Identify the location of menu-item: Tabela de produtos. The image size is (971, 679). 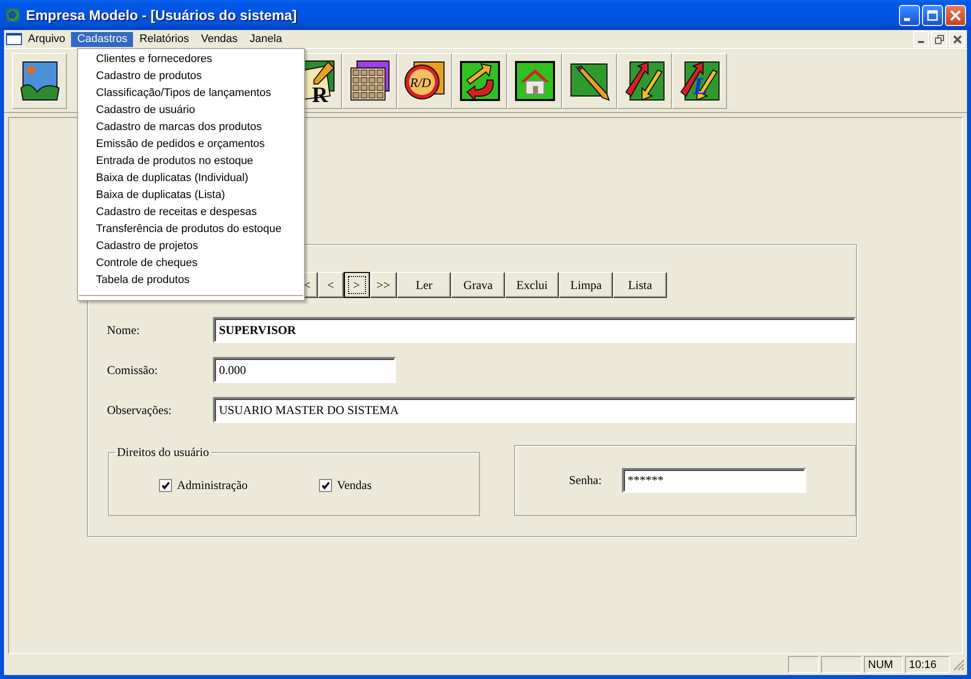
(191, 280).